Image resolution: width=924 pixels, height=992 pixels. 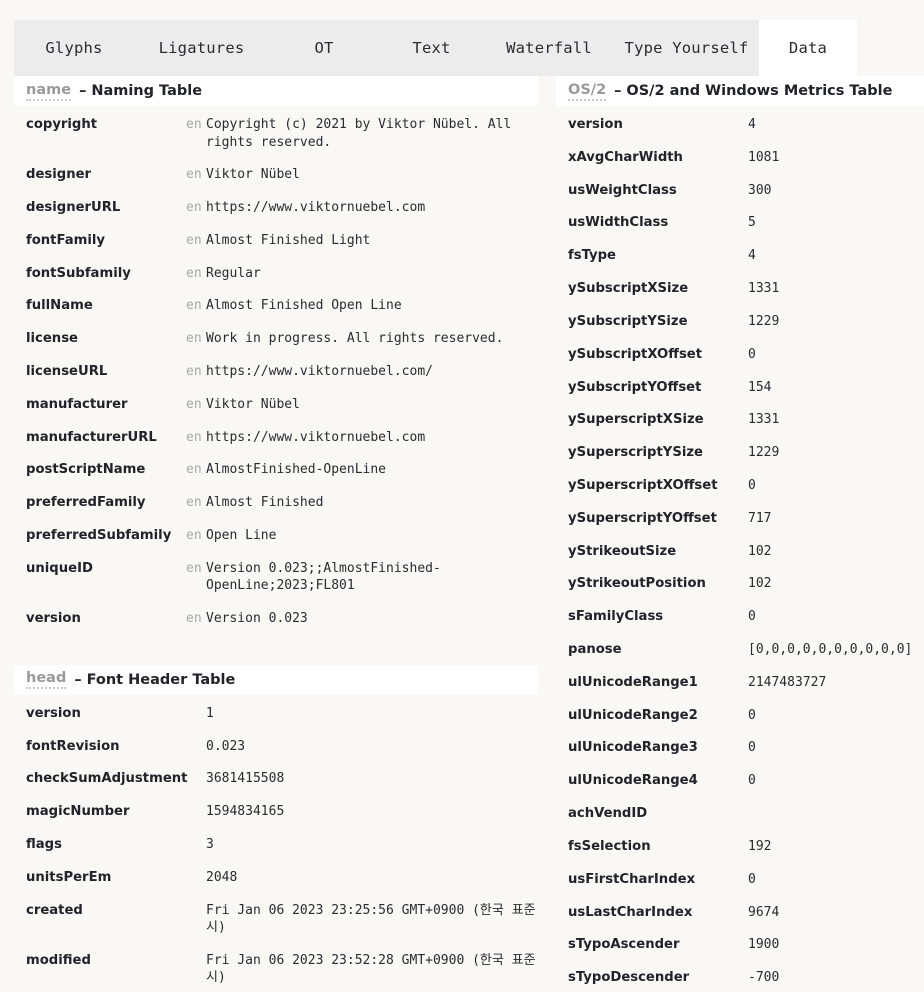 What do you see at coordinates (760, 387) in the screenshot?
I see `row-value: 154` at bounding box center [760, 387].